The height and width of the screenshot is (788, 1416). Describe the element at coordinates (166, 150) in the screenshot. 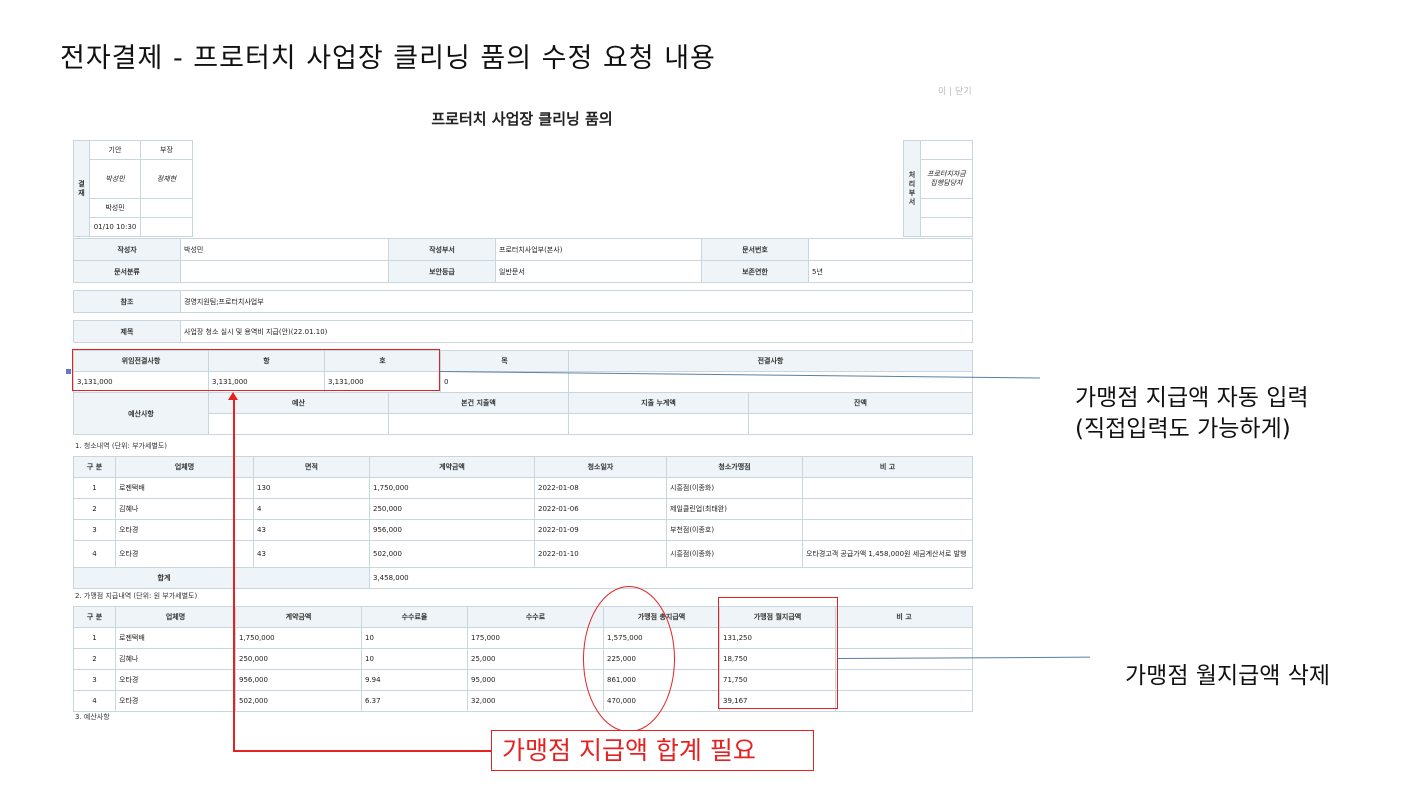

I see `approval-col2-header: 부장` at that location.